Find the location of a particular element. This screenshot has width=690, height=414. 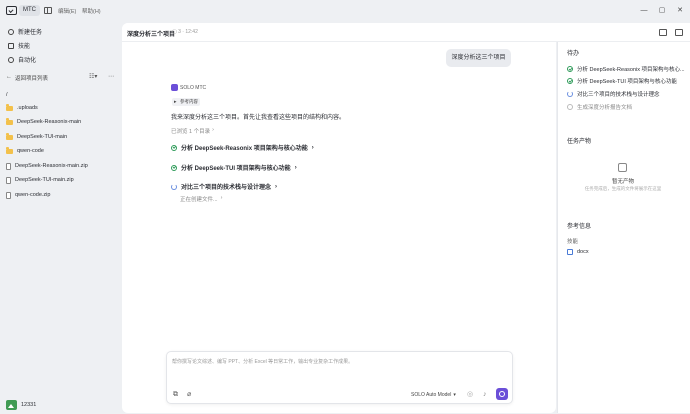

task-step: 分析 DeepSeek-Reasonix 项目架构与核心功能 › is located at coordinates (242, 147).